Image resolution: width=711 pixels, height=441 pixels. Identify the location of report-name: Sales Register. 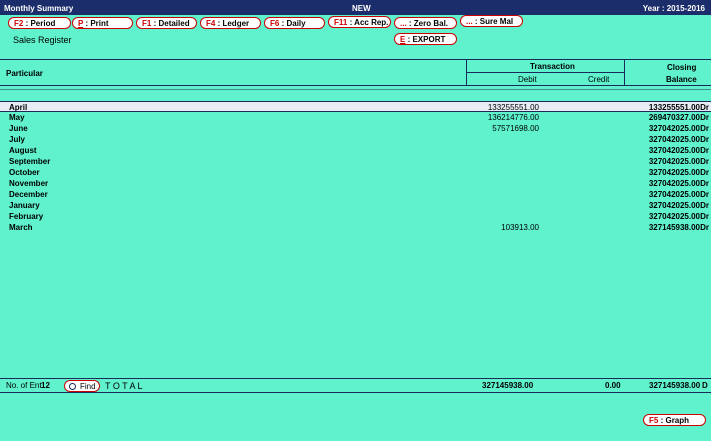
(42, 40).